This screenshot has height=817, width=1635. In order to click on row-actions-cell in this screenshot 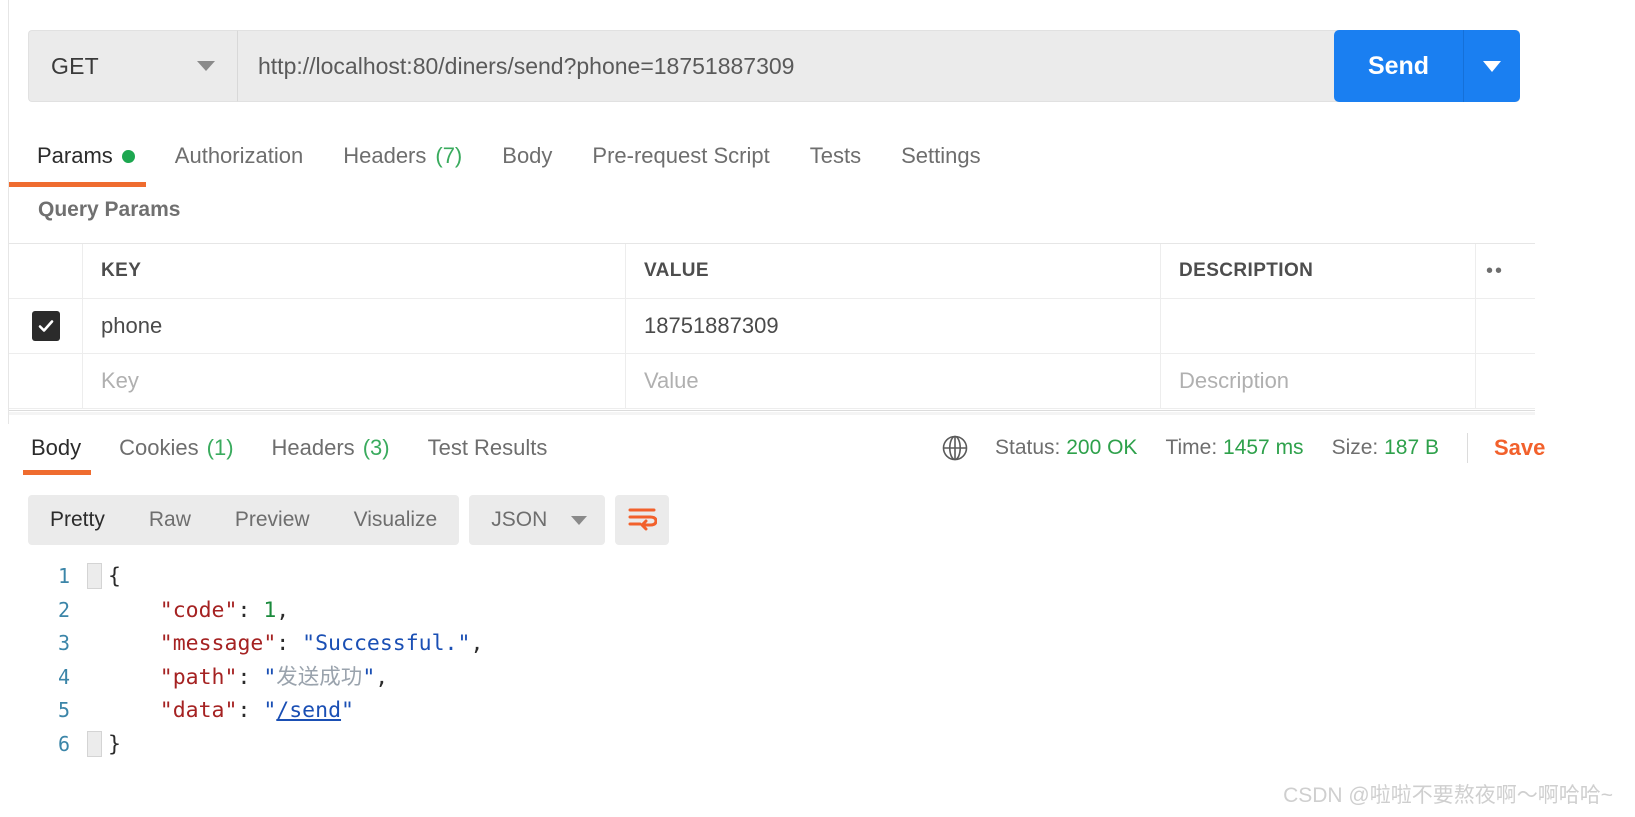, I will do `click(1505, 326)`.